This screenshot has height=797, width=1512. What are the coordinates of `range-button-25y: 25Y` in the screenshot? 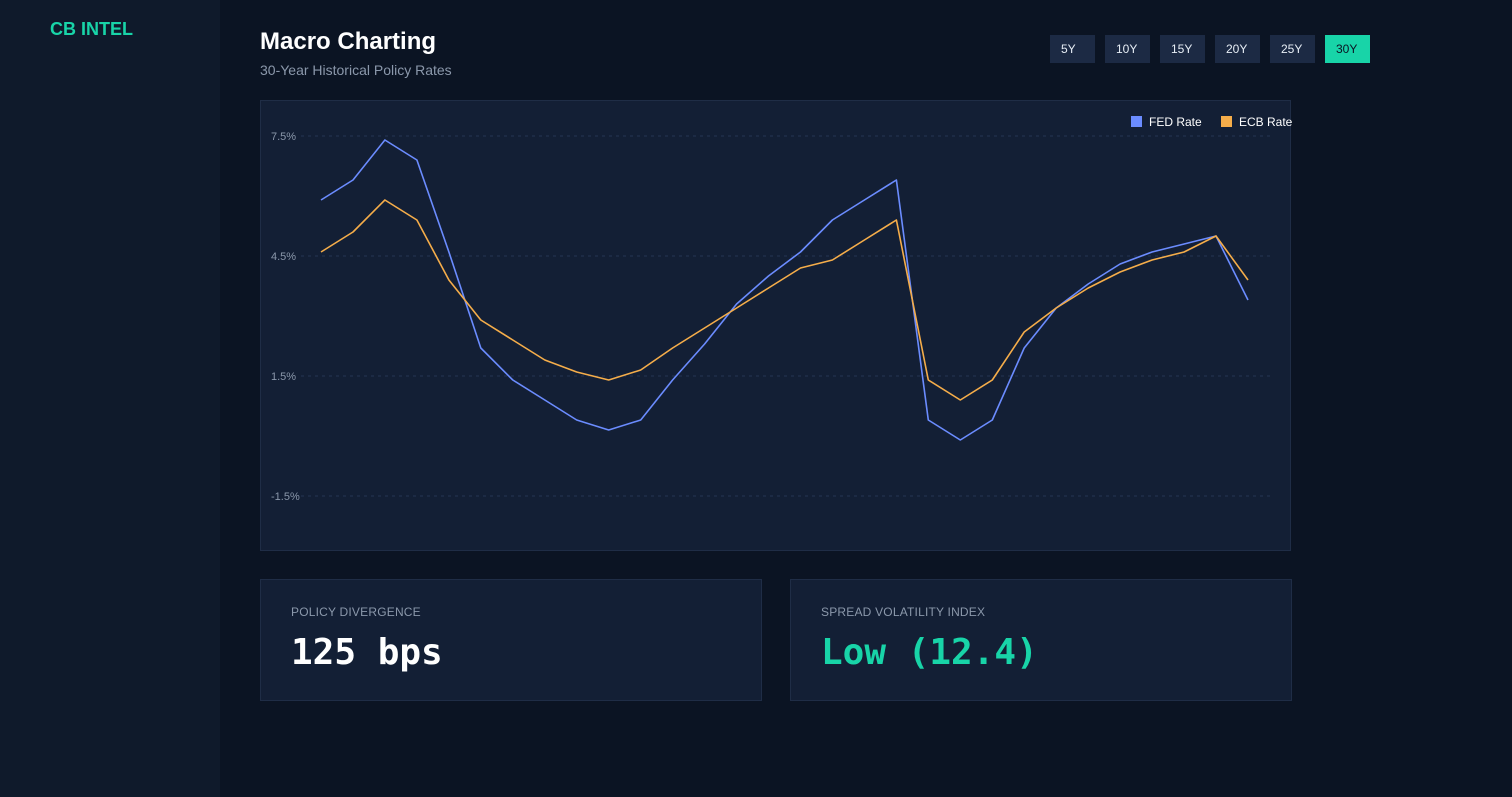 It's located at (1292, 49).